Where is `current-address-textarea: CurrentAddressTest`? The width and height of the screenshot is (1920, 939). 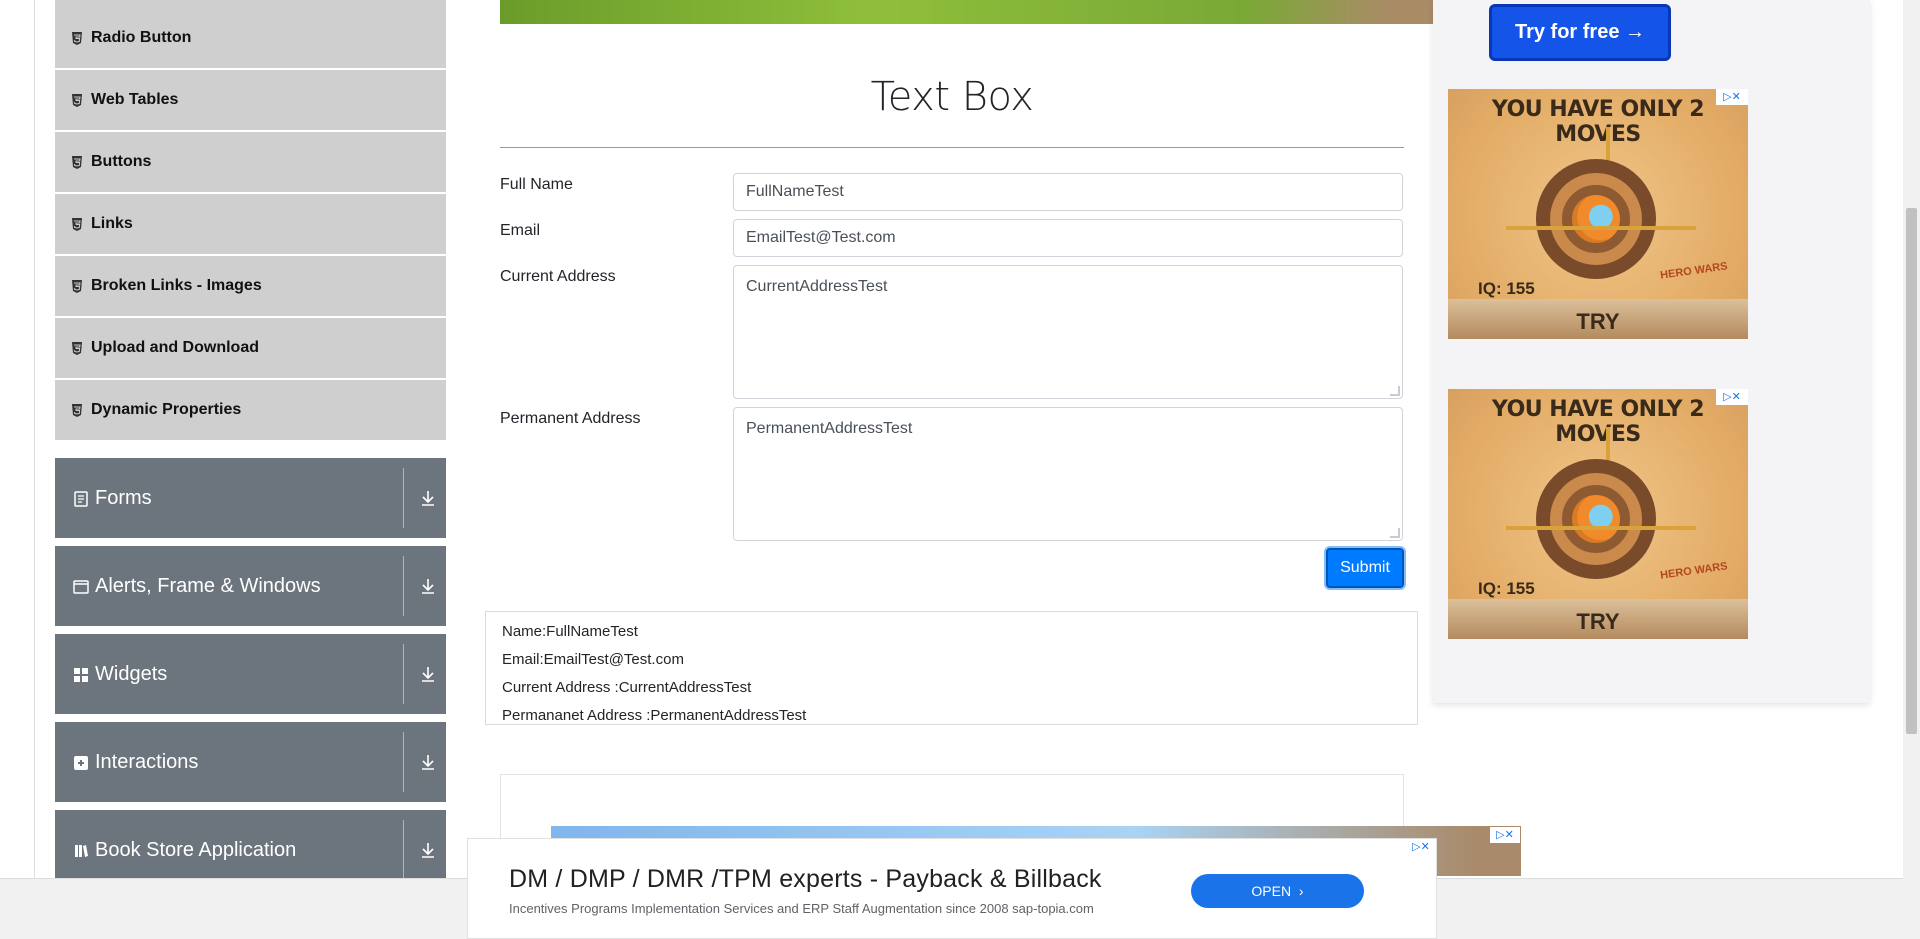 current-address-textarea: CurrentAddressTest is located at coordinates (1068, 332).